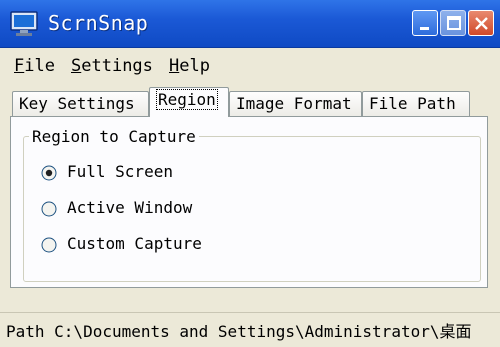 The height and width of the screenshot is (347, 500). What do you see at coordinates (425, 23) in the screenshot?
I see `minimize-button` at bounding box center [425, 23].